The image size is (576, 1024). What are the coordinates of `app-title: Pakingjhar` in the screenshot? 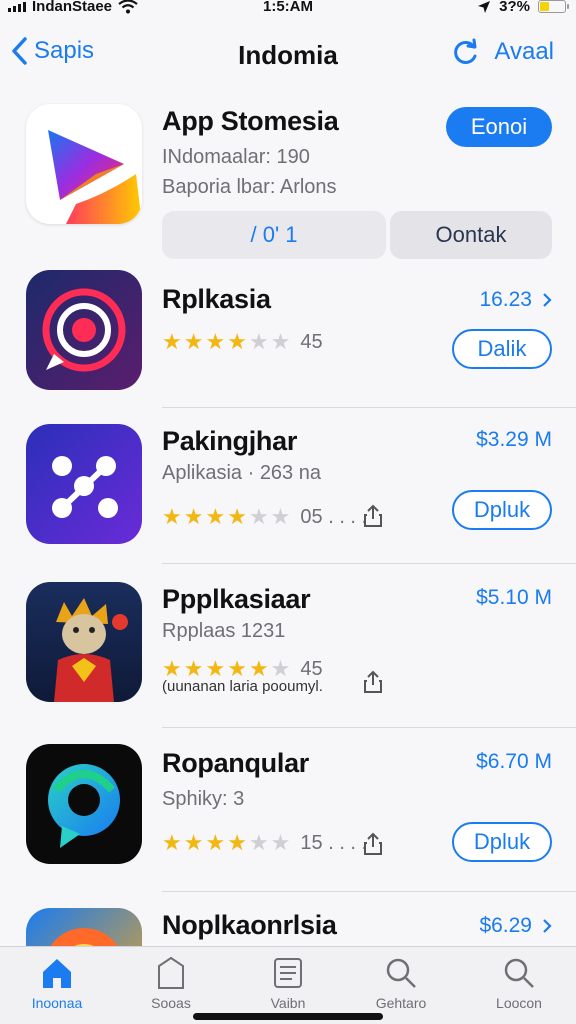 It's located at (230, 441).